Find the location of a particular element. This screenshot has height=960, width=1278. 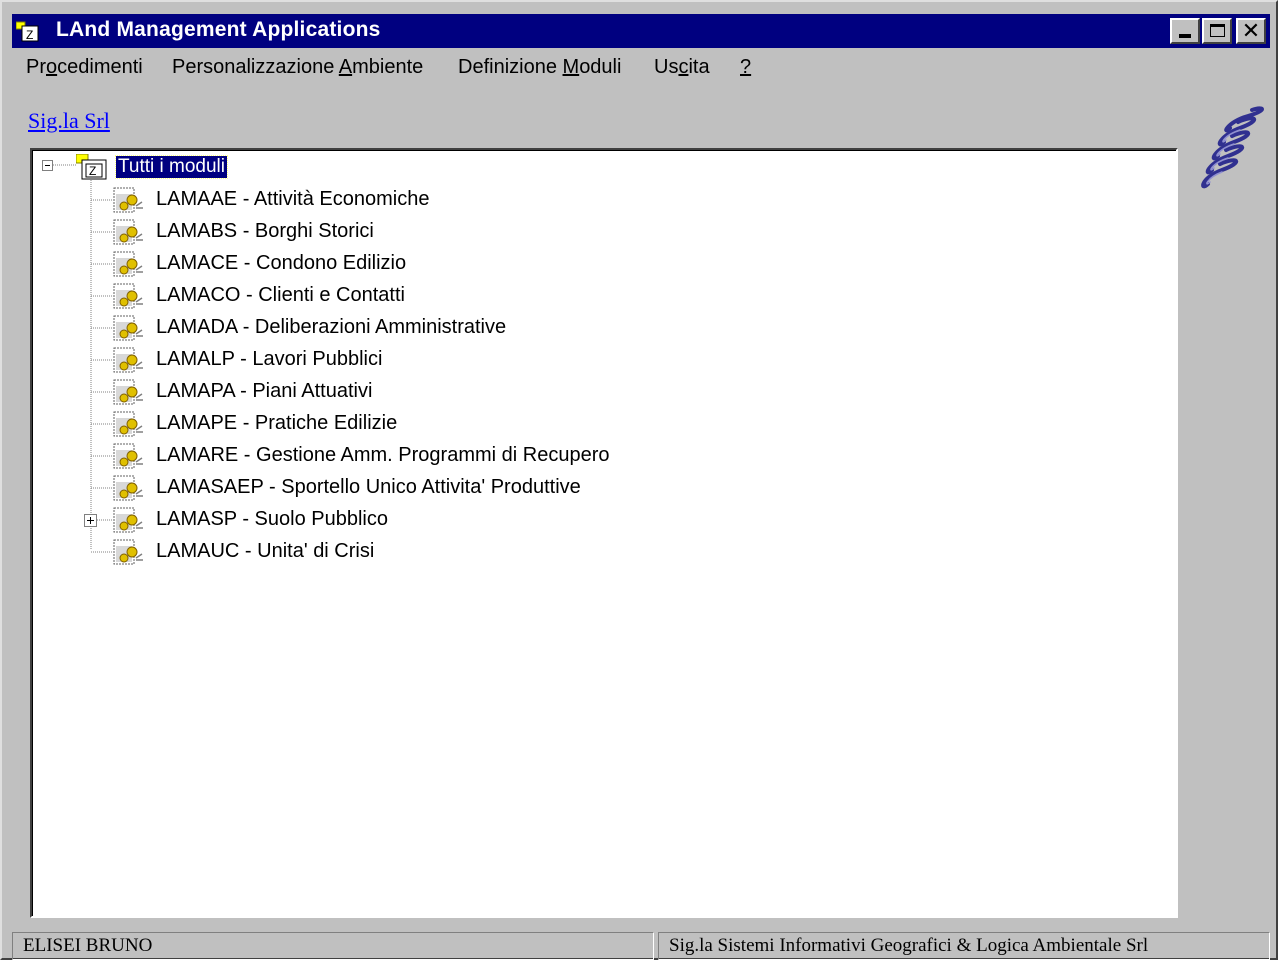

tree-item-label: LAMASP - Suolo Pubblico is located at coordinates (272, 519).